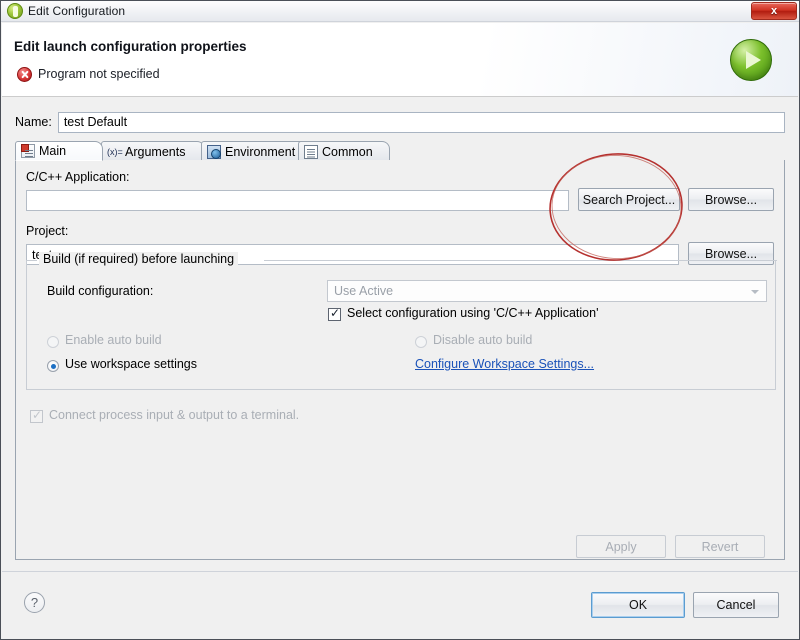  Describe the element at coordinates (736, 605) in the screenshot. I see `cancel-button: Cancel` at that location.